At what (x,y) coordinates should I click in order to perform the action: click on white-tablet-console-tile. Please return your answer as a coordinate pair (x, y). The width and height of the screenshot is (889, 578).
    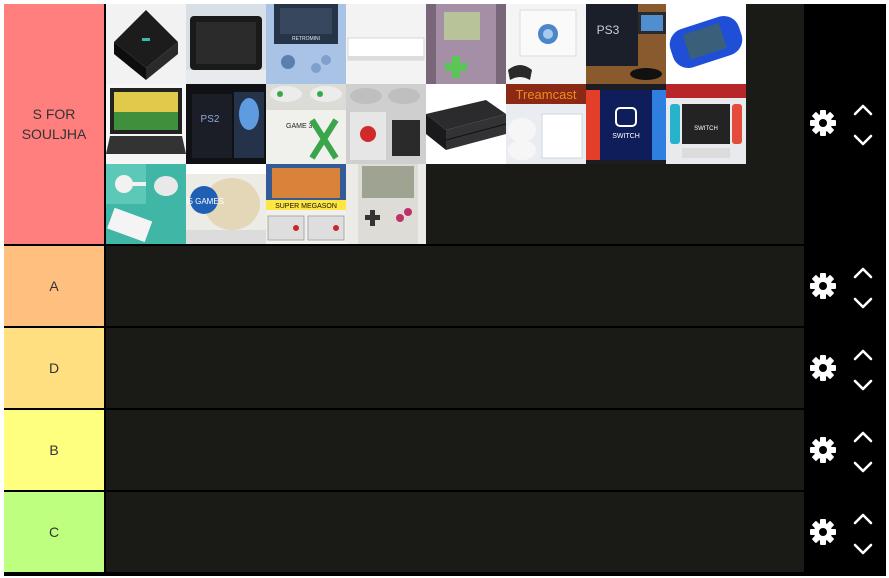
    Looking at the image, I should click on (226, 44).